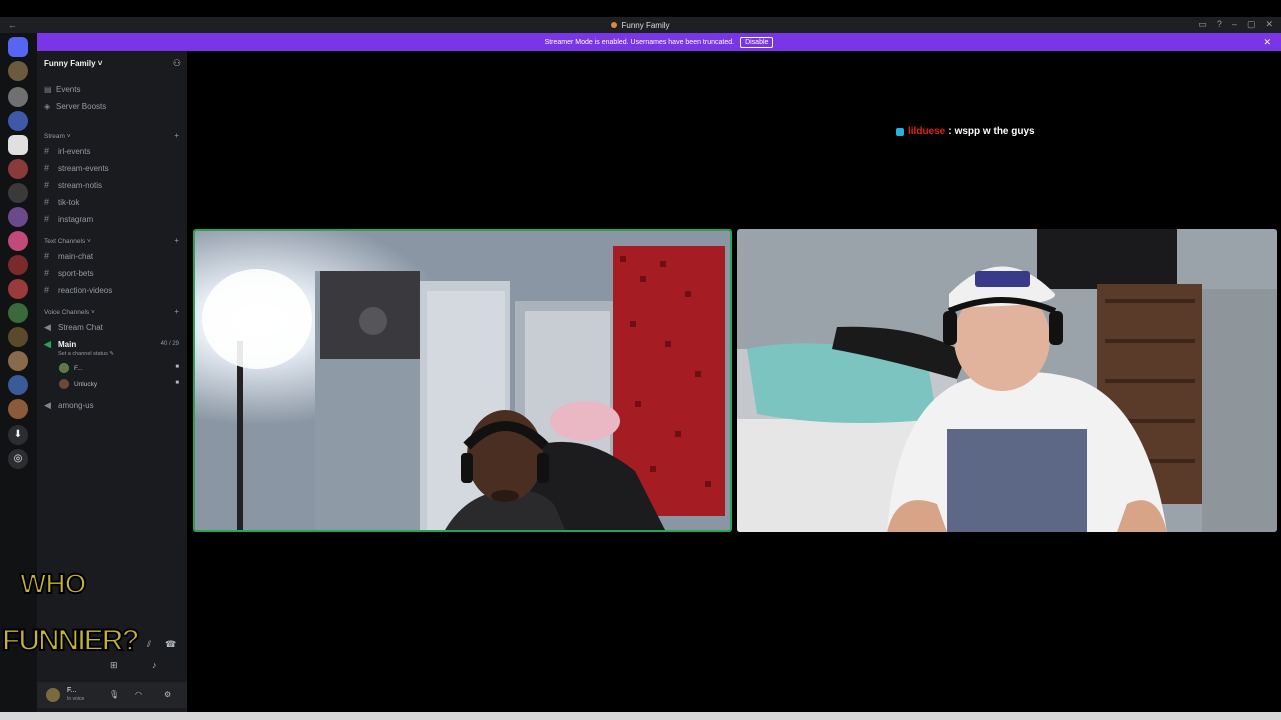 The width and height of the screenshot is (1281, 720). I want to click on nav-events: ▤ Events, so click(62, 89).